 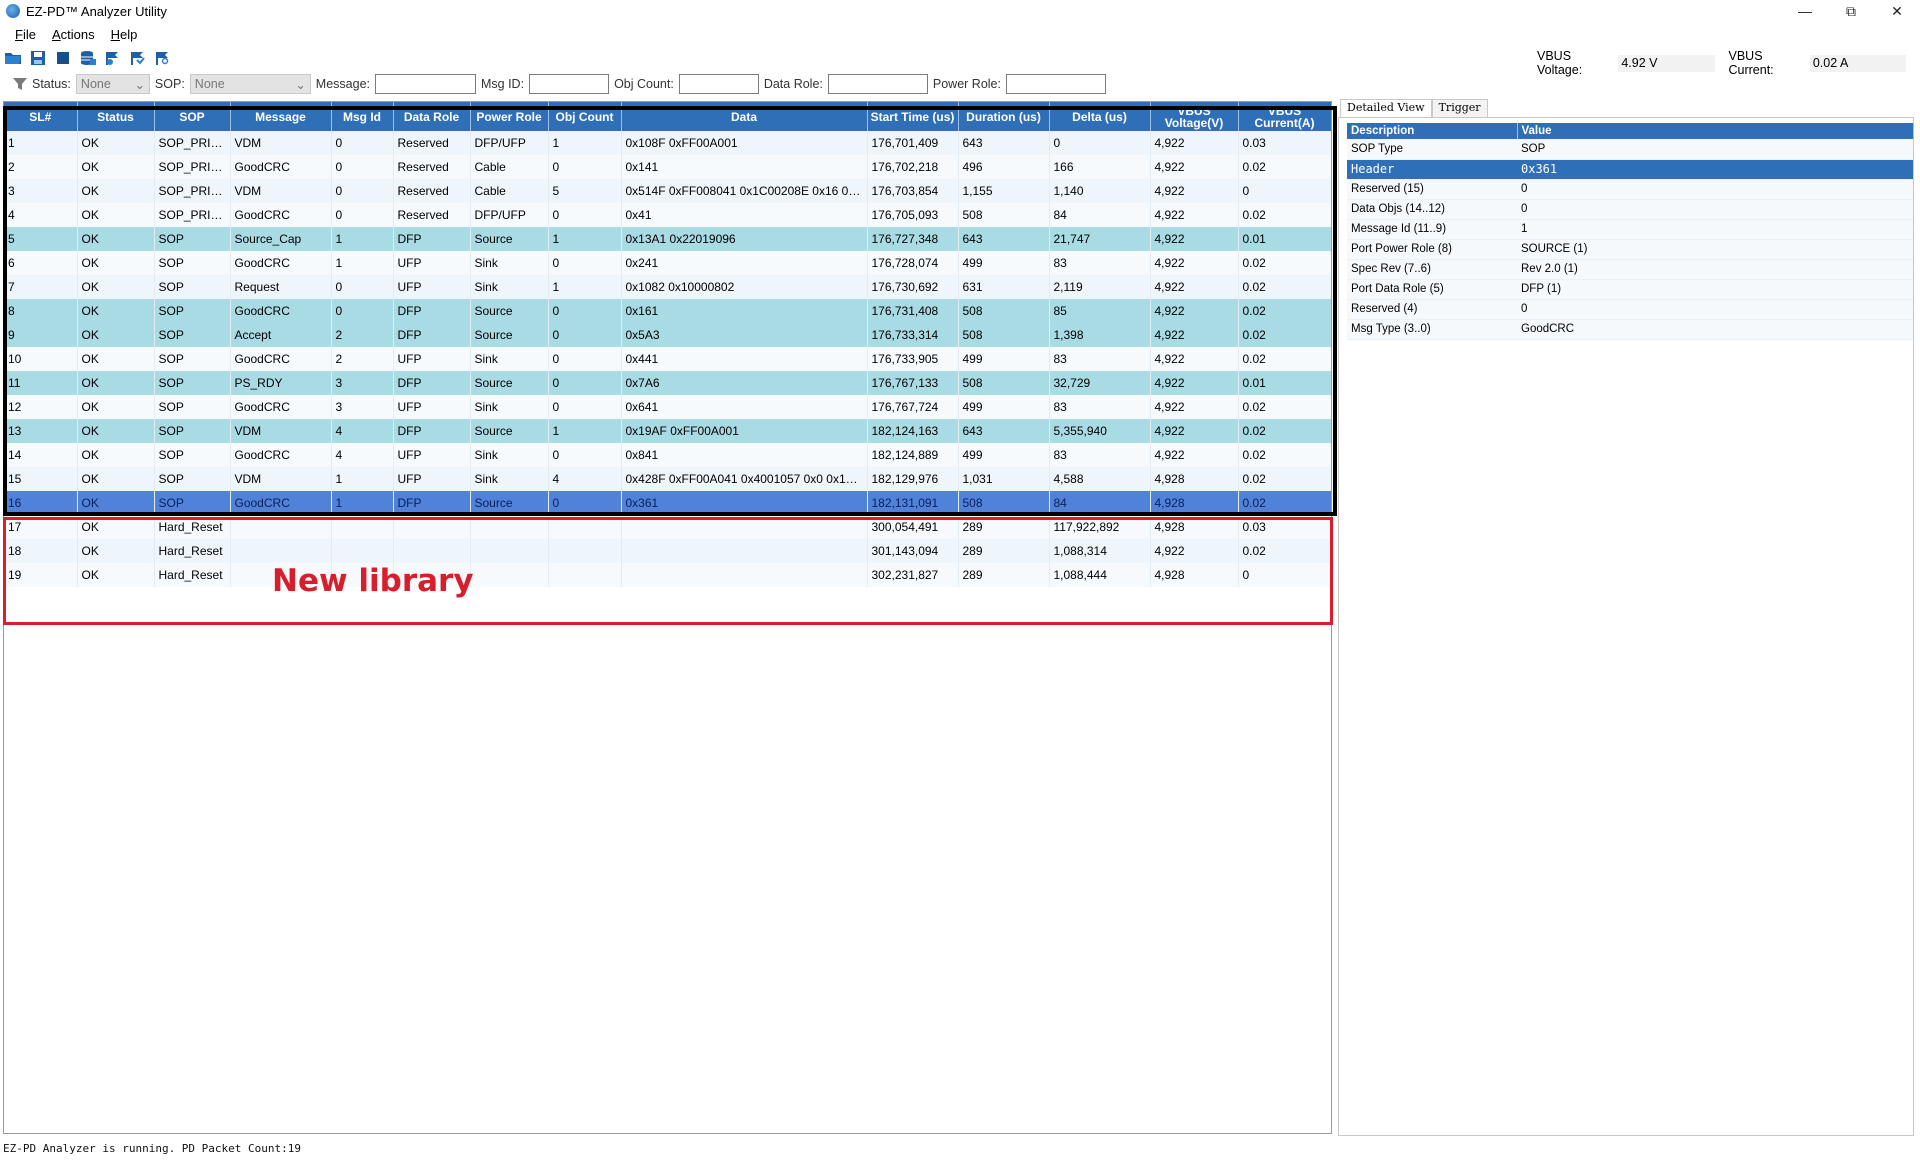 What do you see at coordinates (509, 116) in the screenshot?
I see `column-header: Power Role` at bounding box center [509, 116].